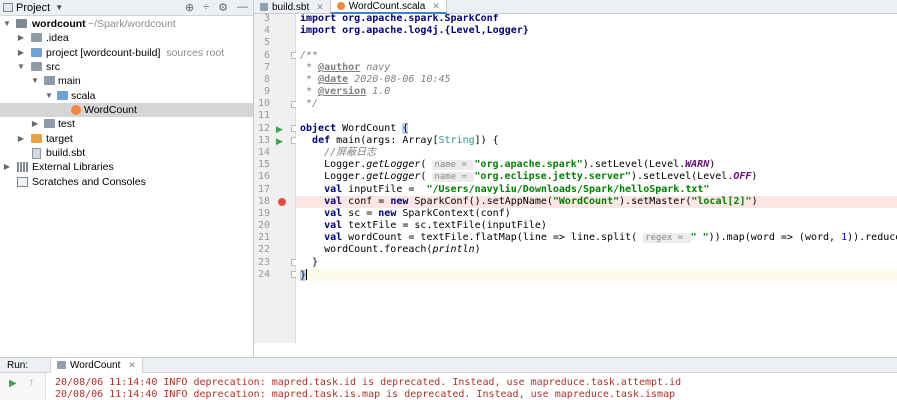 The height and width of the screenshot is (400, 897). Describe the element at coordinates (266, 18) in the screenshot. I see `line-number: 3` at that location.